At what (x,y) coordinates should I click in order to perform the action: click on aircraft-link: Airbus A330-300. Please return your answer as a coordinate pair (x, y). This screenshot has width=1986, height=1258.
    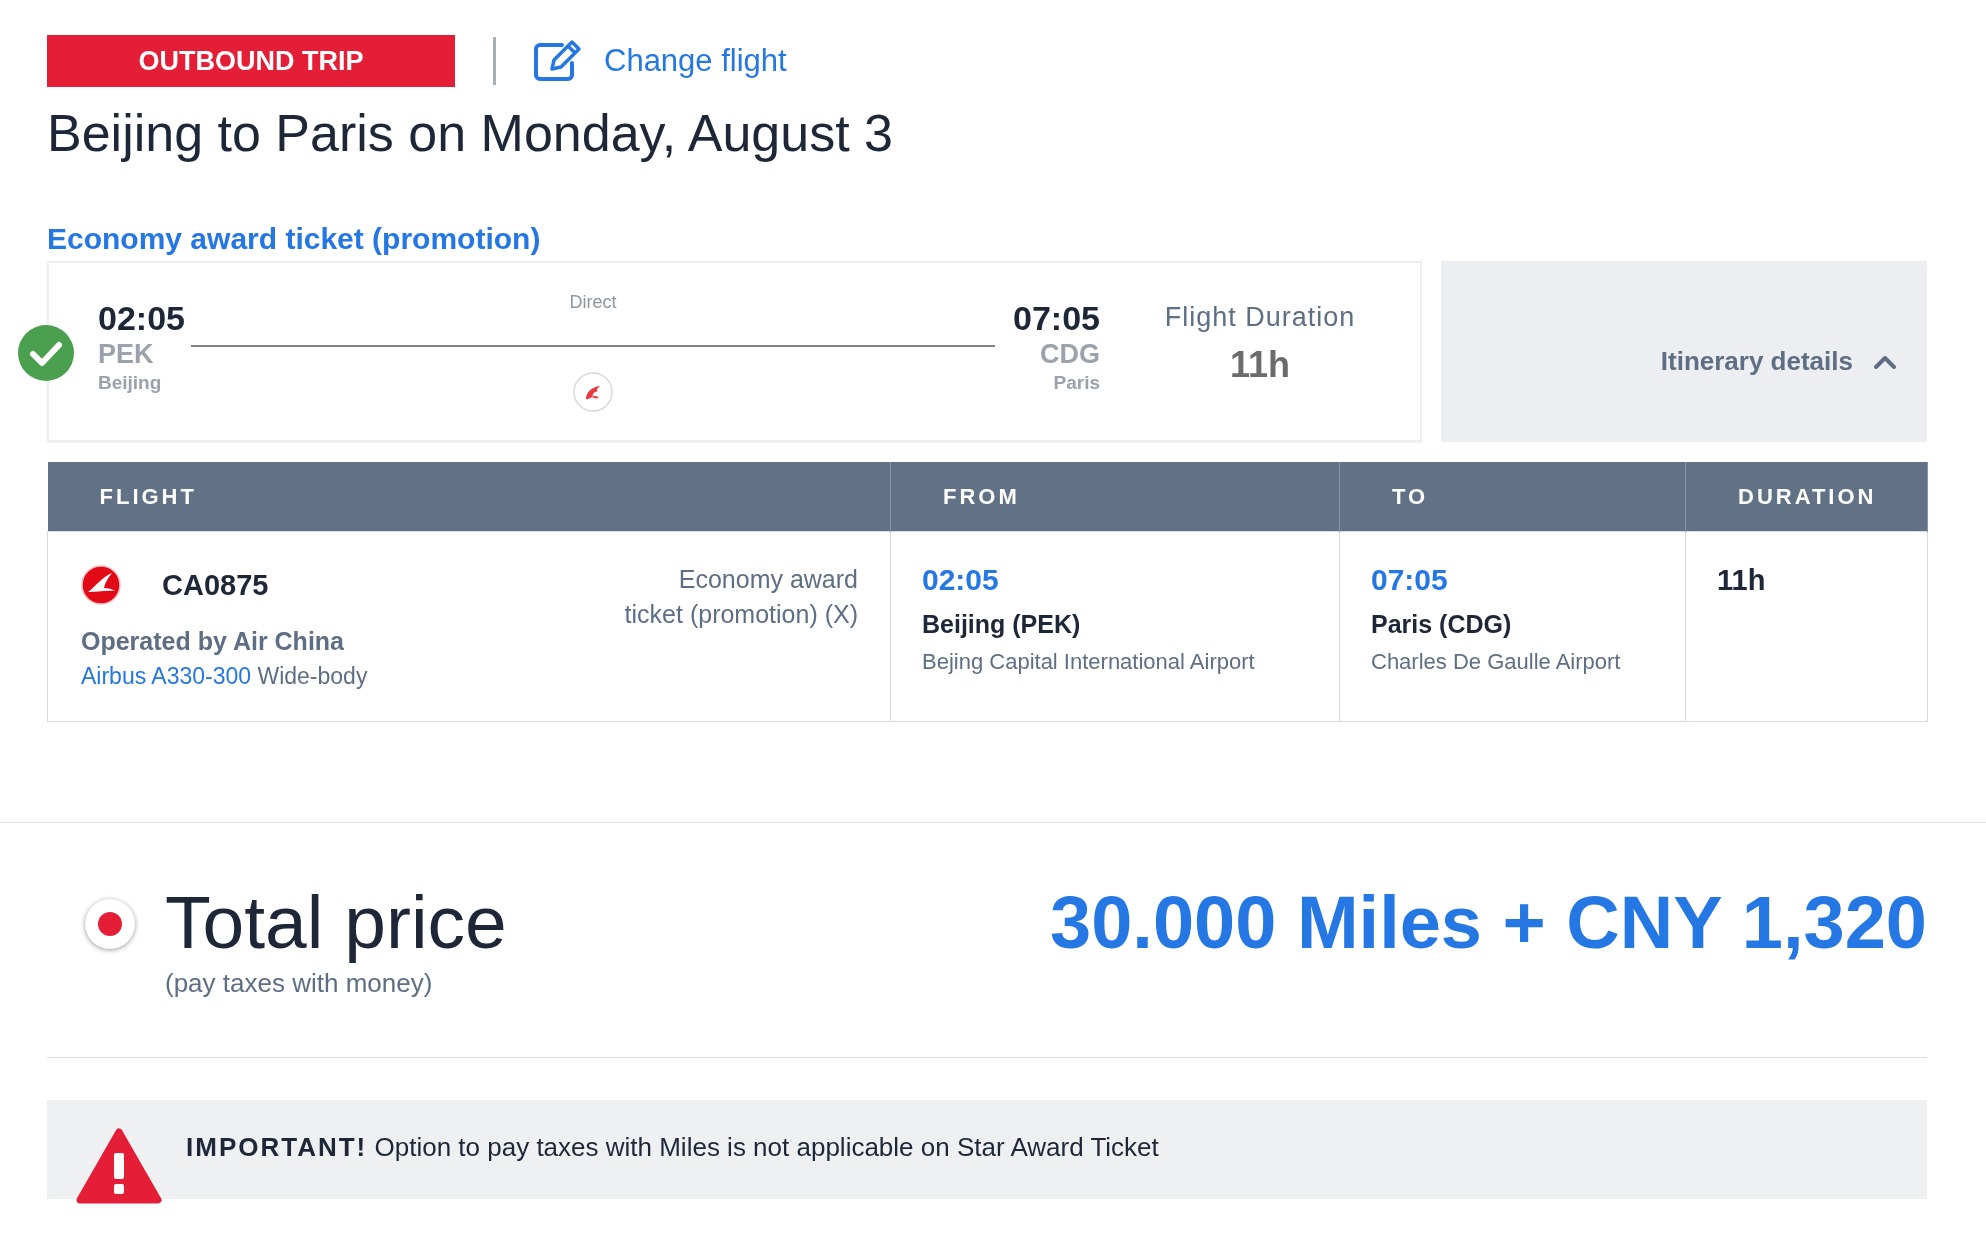
    Looking at the image, I should click on (166, 675).